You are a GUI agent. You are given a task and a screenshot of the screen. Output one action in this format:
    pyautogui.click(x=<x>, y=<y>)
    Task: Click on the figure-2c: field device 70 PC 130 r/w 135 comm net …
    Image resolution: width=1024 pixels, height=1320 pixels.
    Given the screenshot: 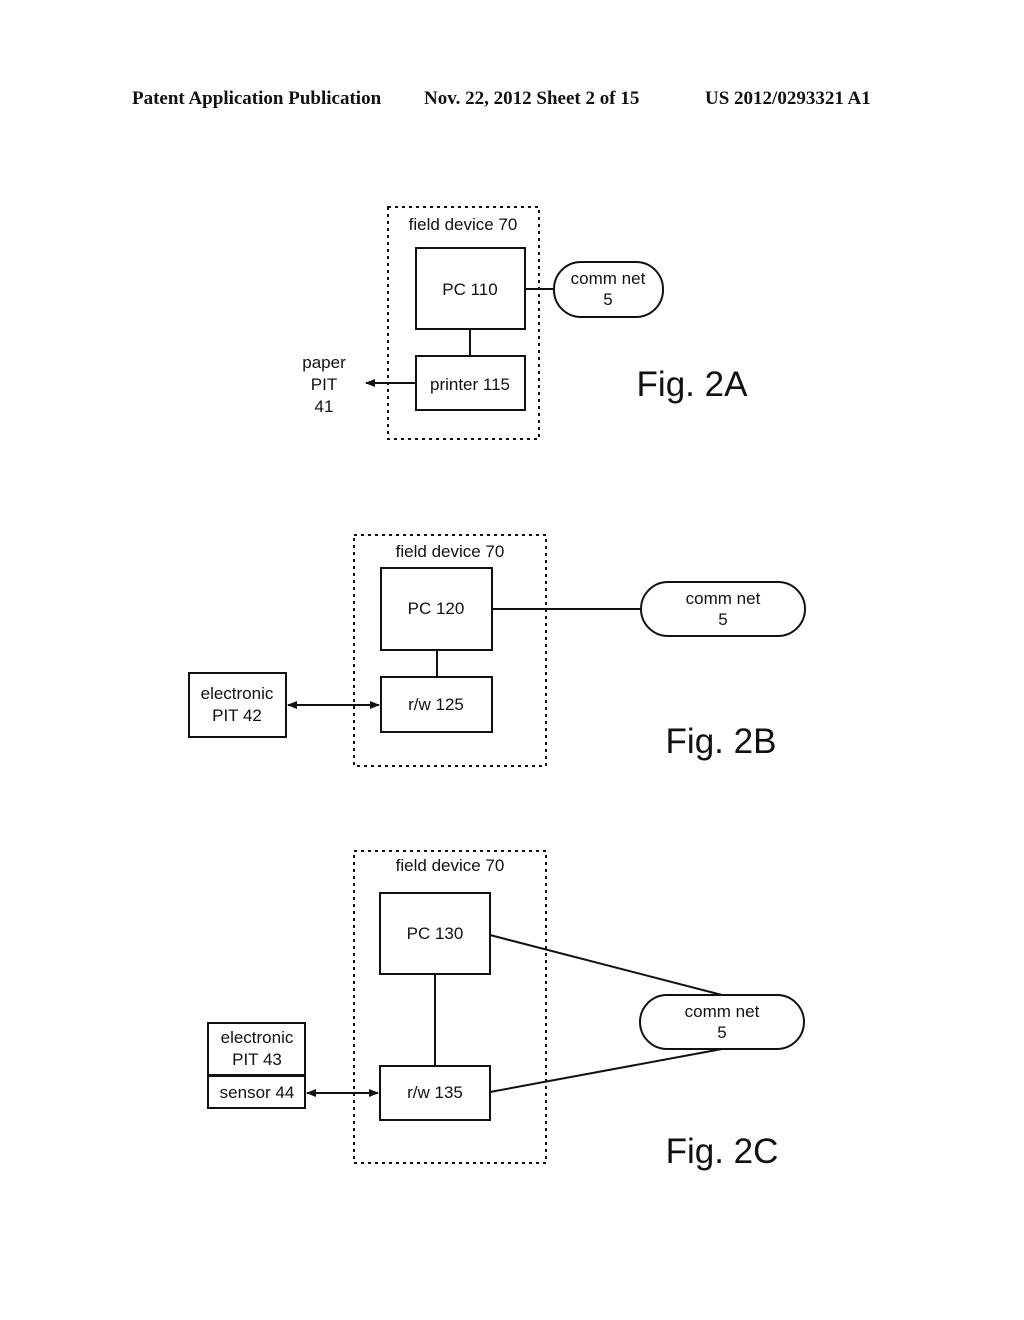 What is the action you would take?
    pyautogui.click(x=506, y=1010)
    